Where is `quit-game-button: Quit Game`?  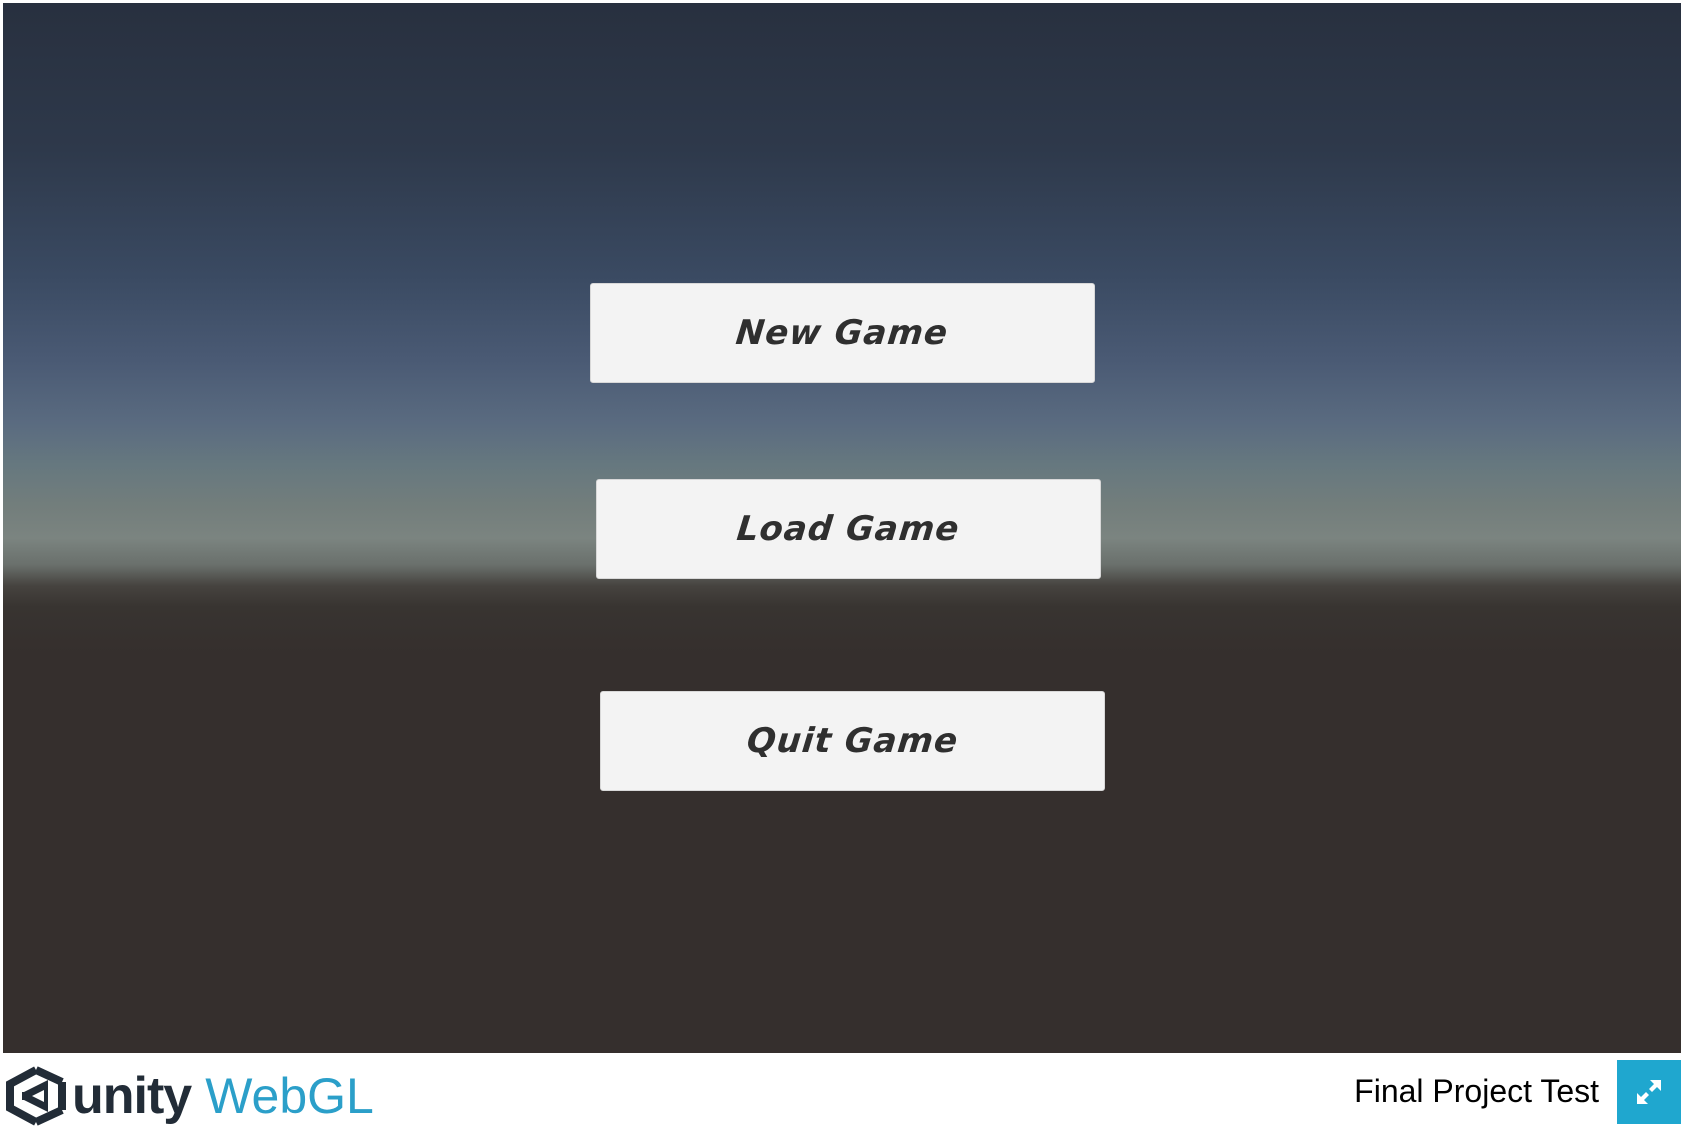
quit-game-button: Quit Game is located at coordinates (852, 741).